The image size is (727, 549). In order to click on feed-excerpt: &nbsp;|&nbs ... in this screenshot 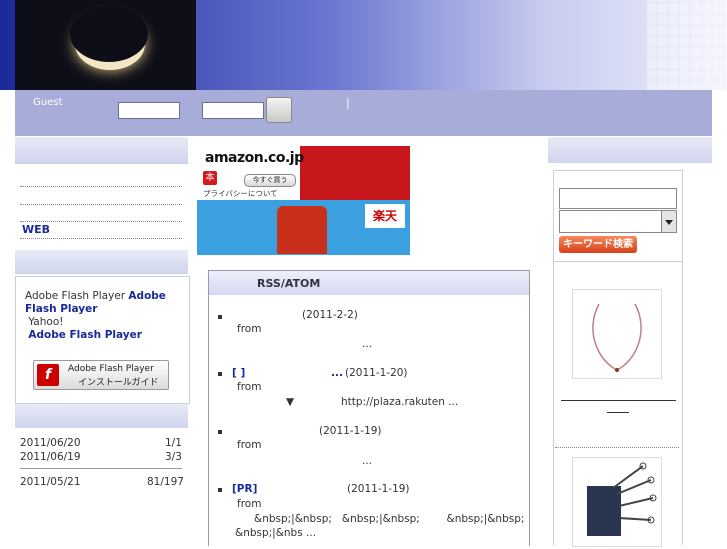, I will do `click(276, 533)`.